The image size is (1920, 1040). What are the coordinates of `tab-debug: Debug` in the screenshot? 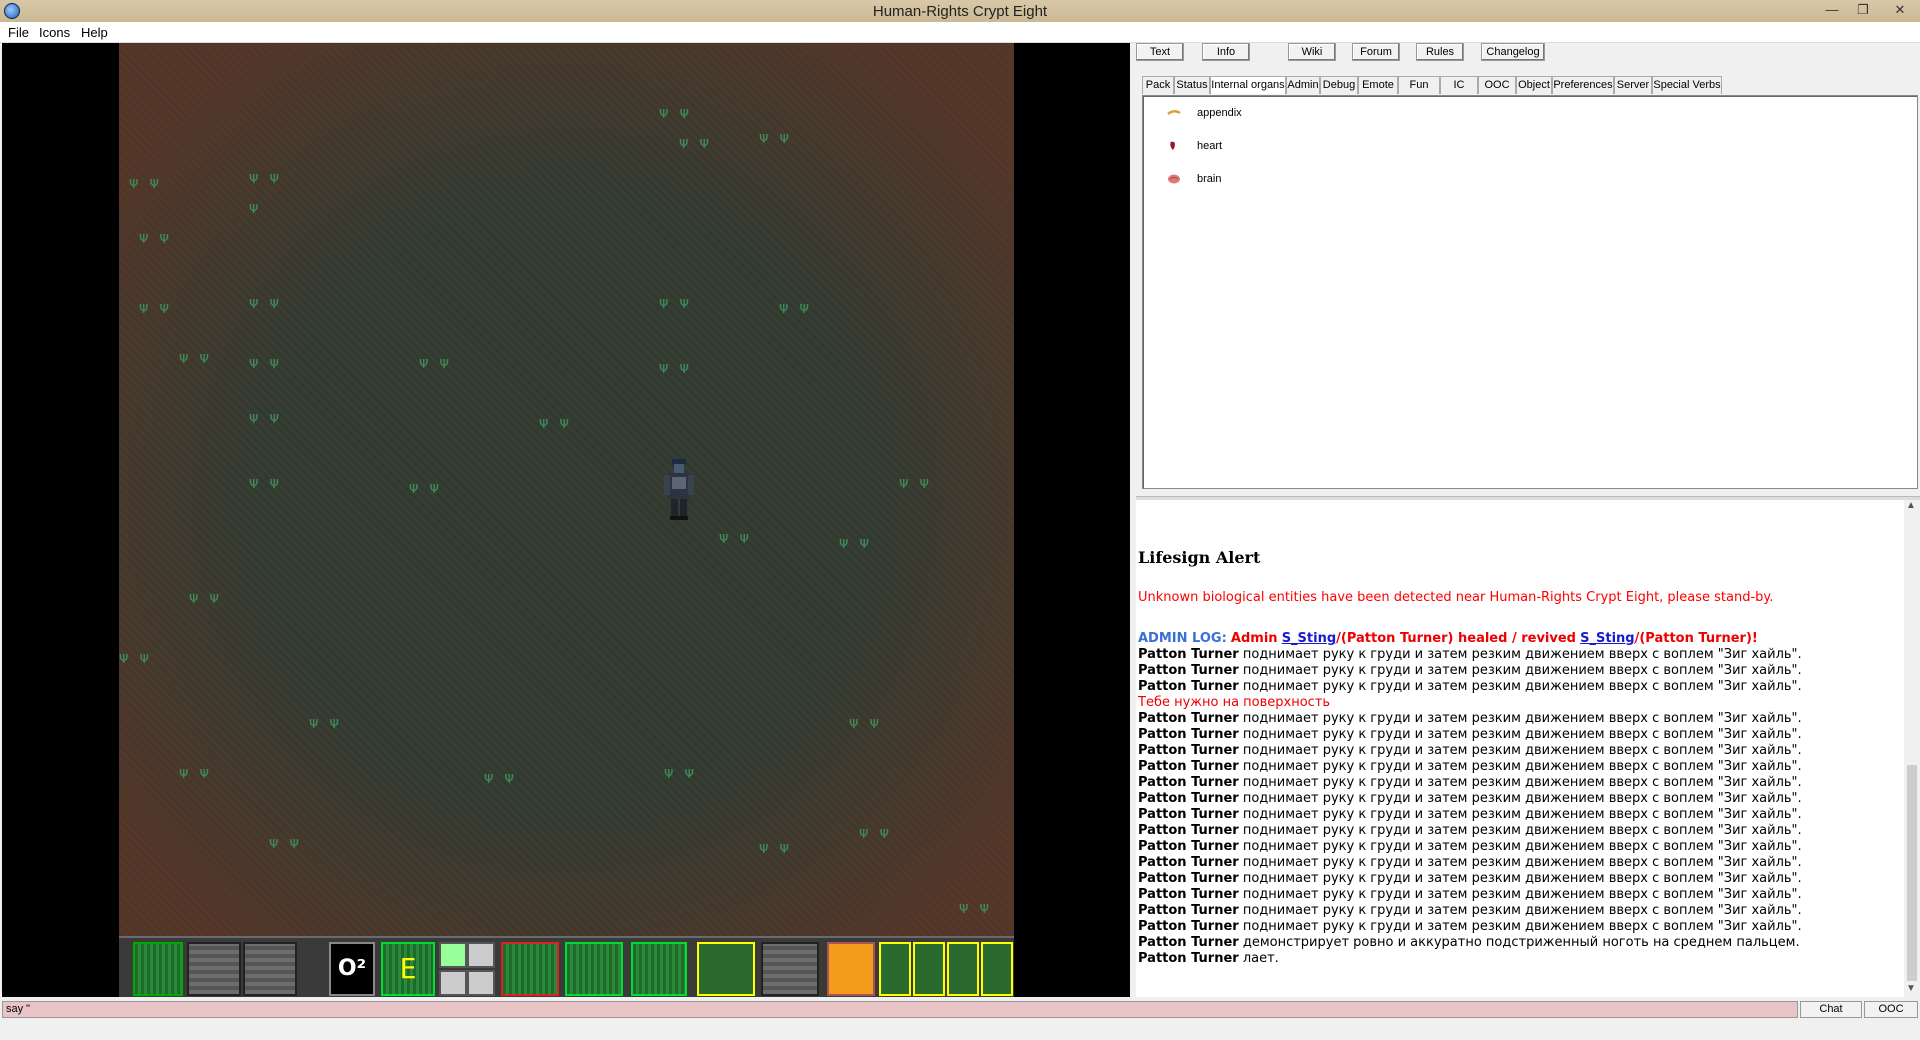 It's located at (1339, 85).